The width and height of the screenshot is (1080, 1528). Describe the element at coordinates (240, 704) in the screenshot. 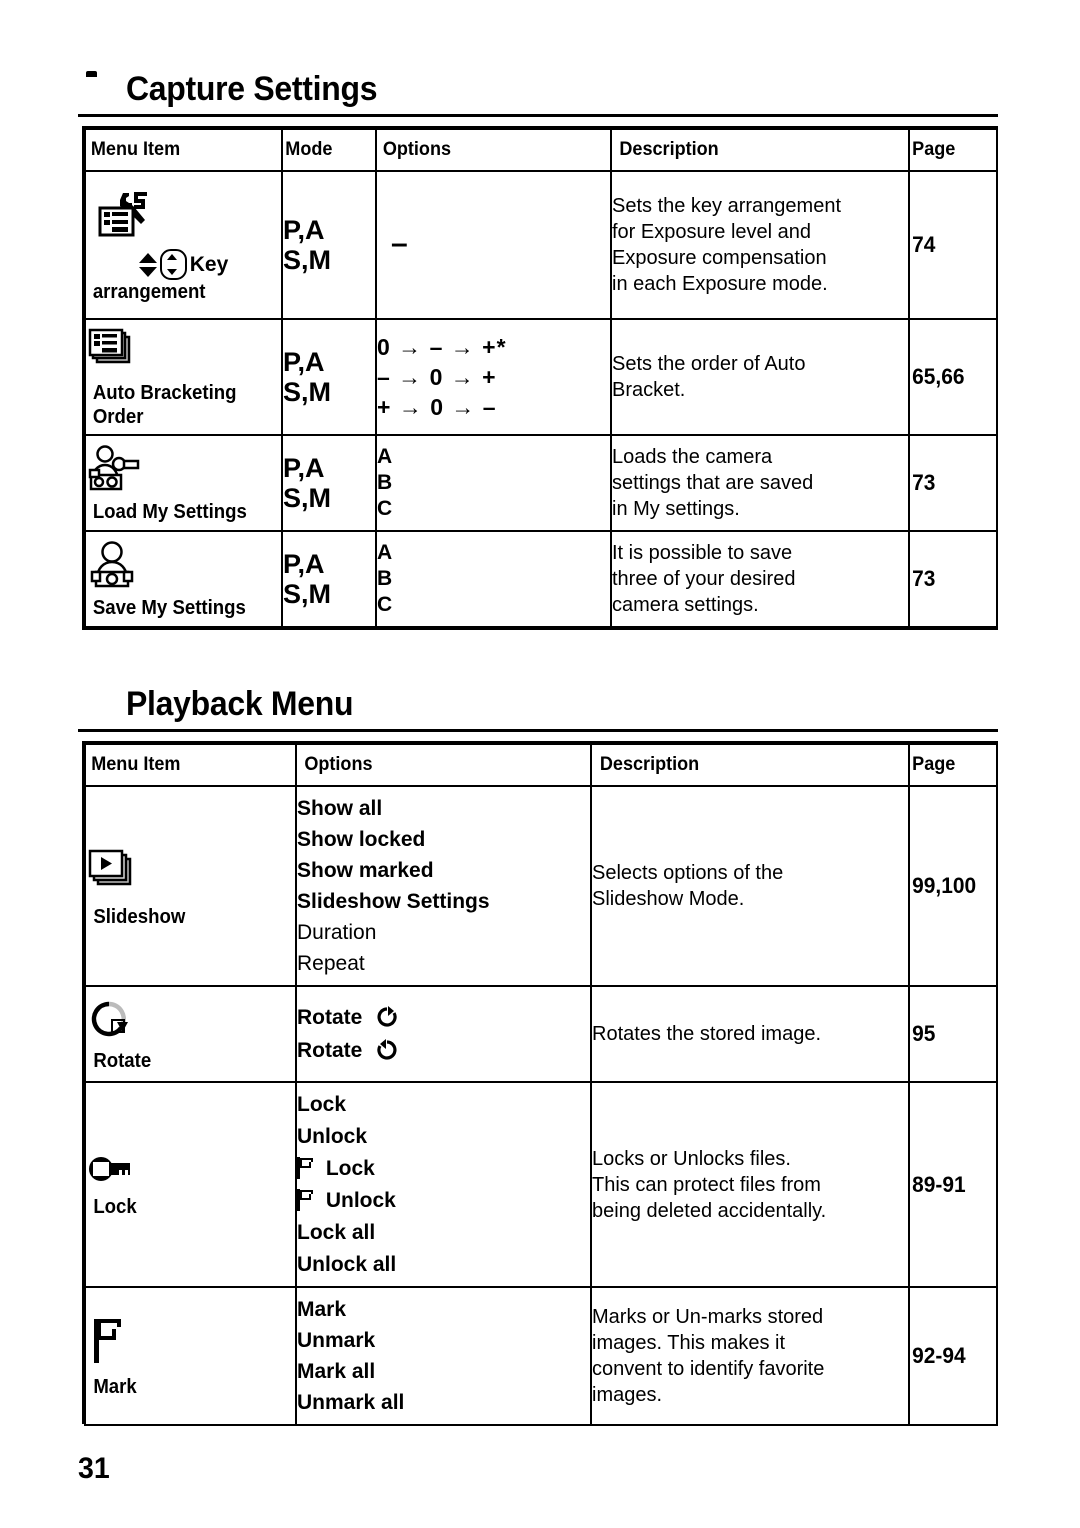

I see `section-title: Playback Menu` at that location.